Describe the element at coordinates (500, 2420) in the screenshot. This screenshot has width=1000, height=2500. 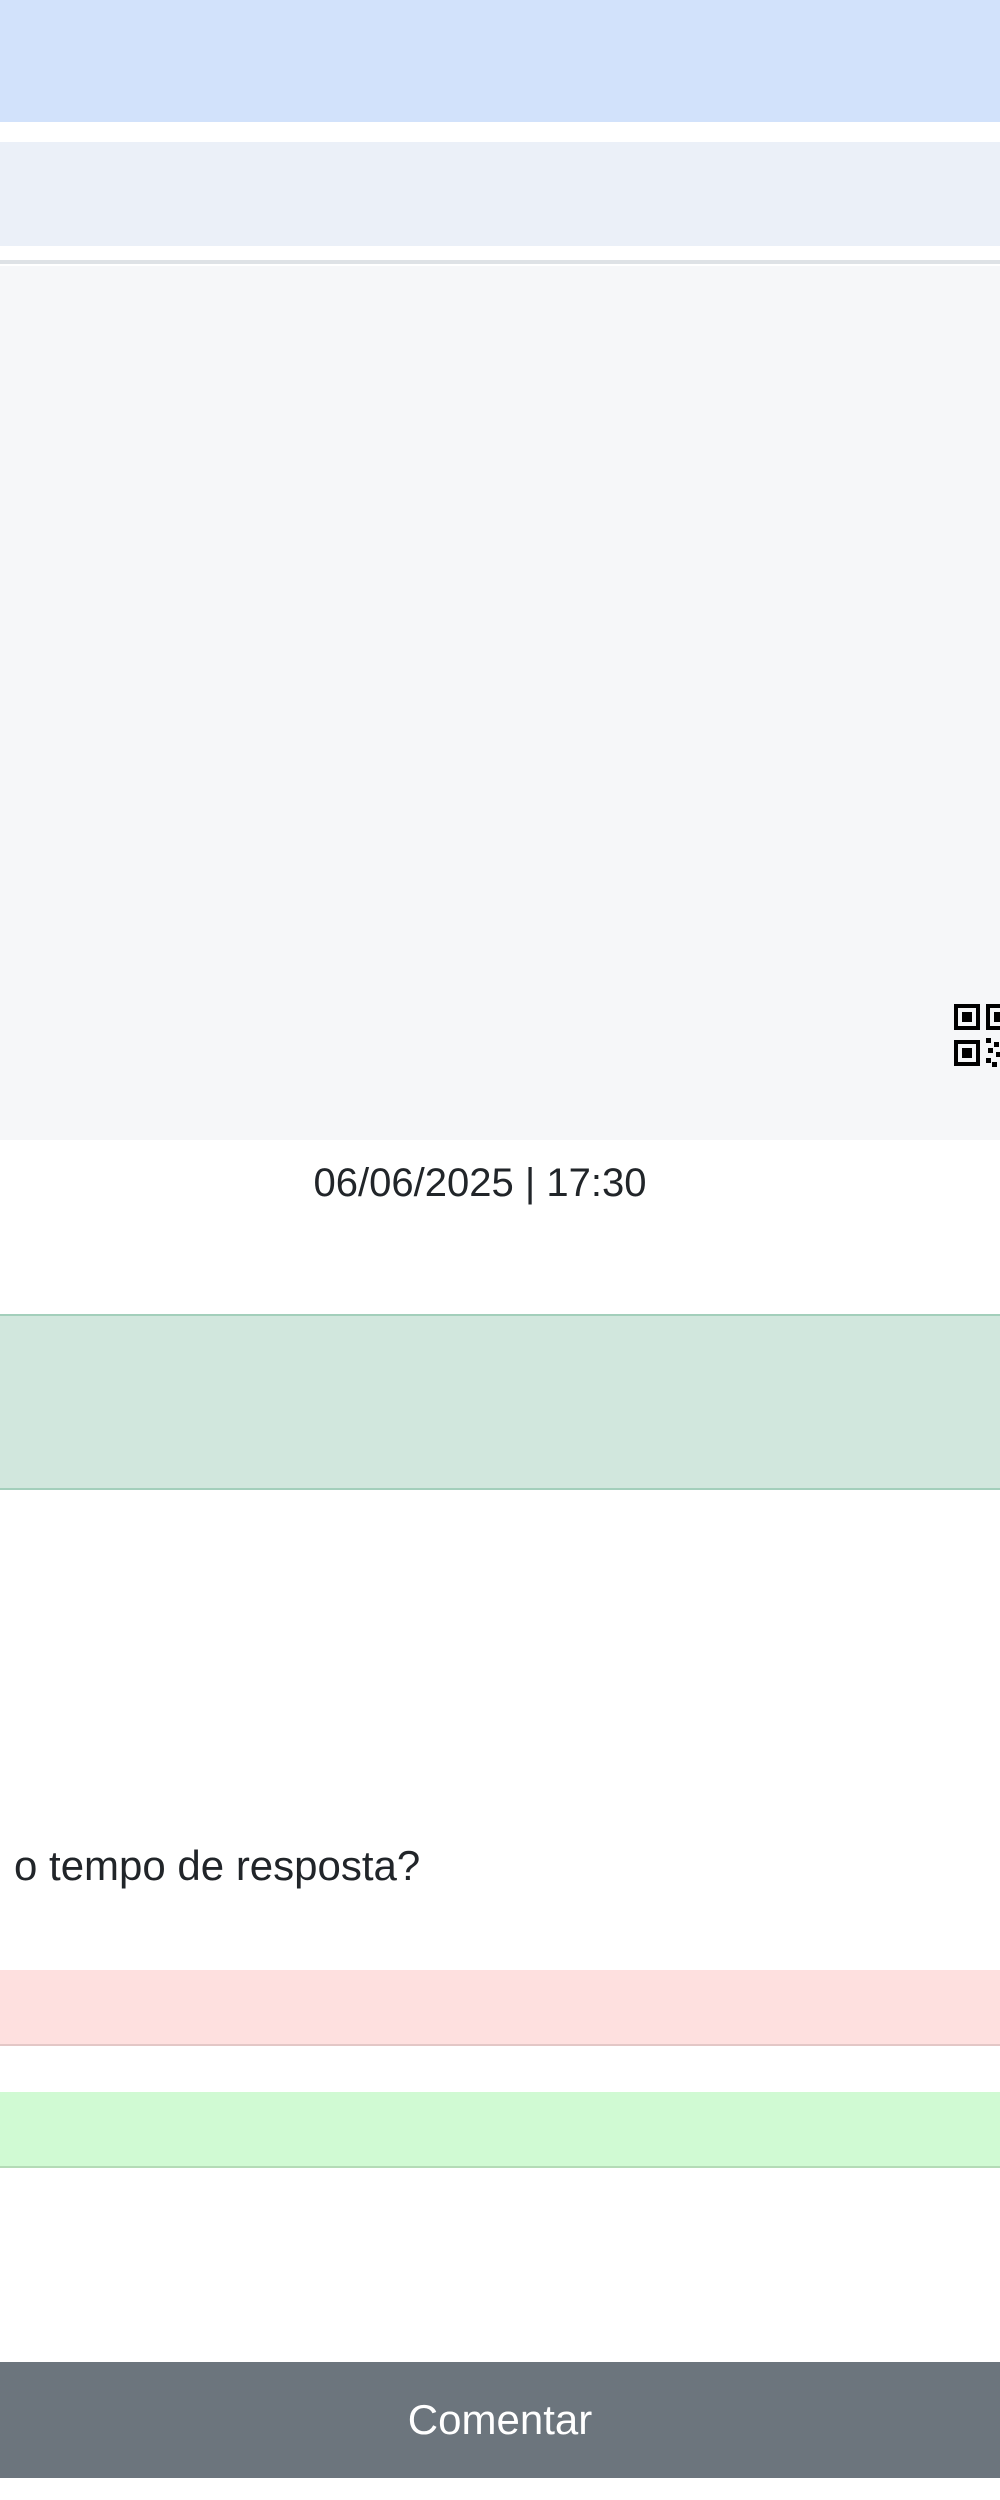
I see `comment-button: Comentar` at that location.